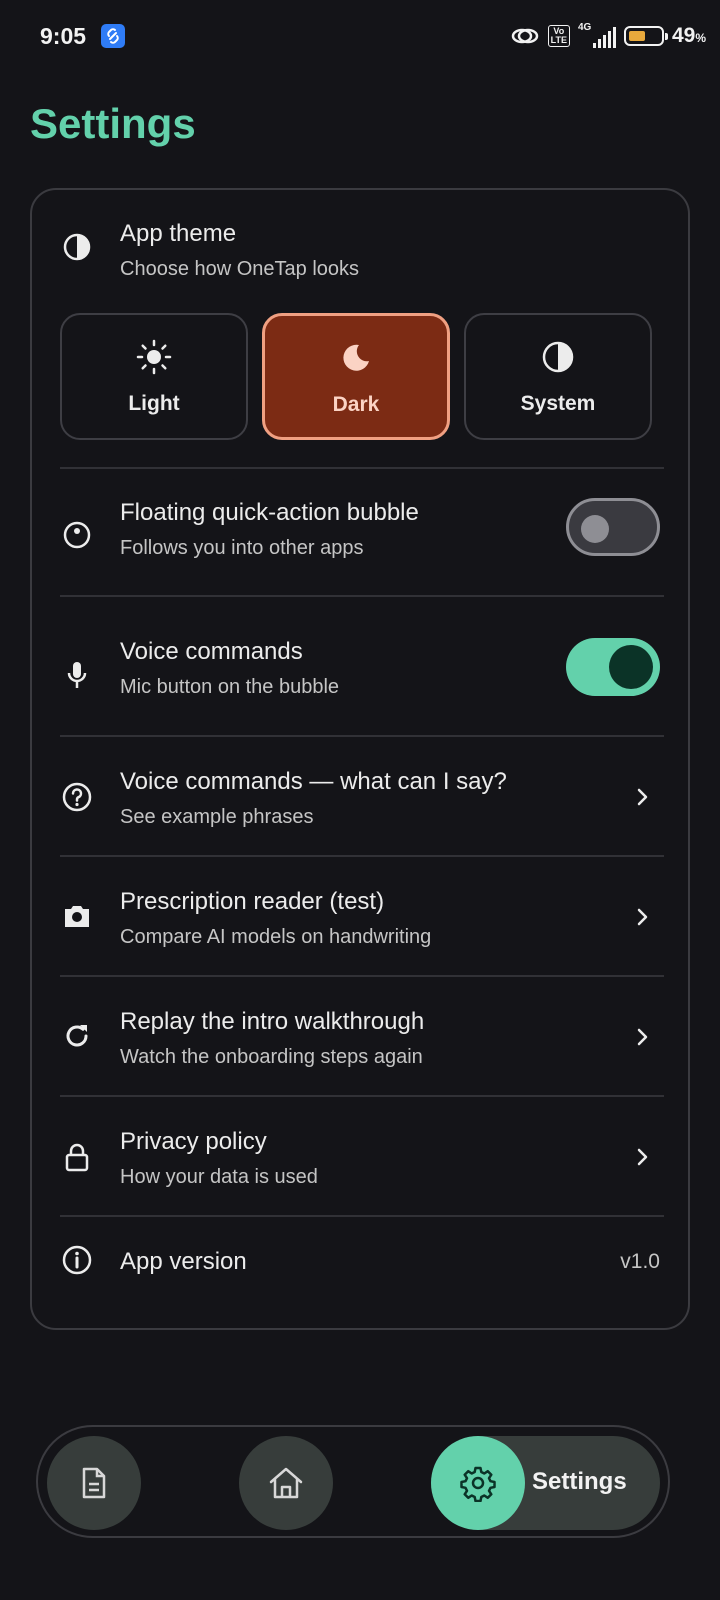 The image size is (720, 1600). I want to click on theme-dark-button: Dark, so click(356, 376).